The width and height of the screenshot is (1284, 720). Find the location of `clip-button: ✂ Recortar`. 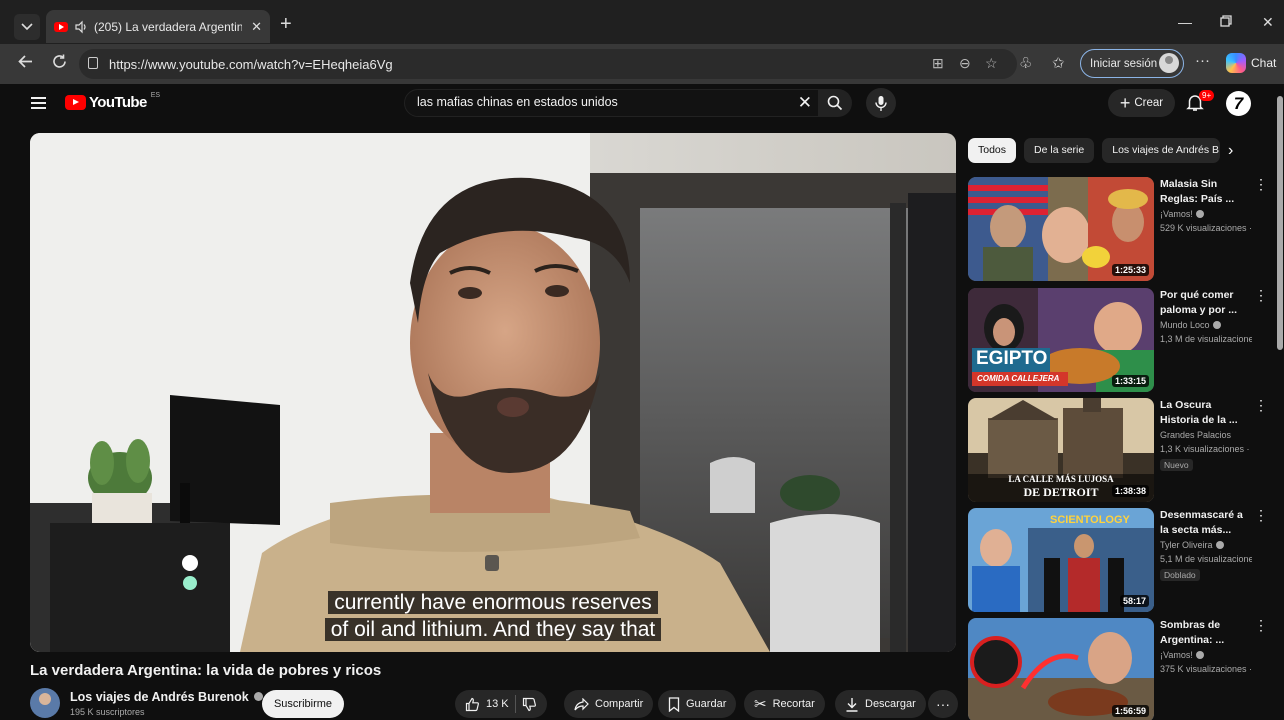

clip-button: ✂ Recortar is located at coordinates (784, 704).